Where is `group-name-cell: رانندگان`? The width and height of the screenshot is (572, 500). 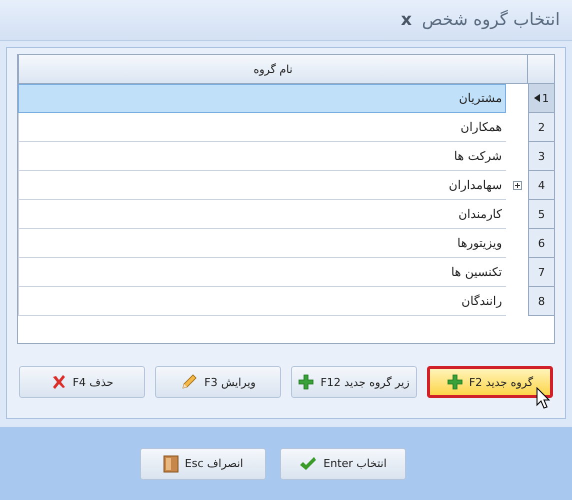
group-name-cell: رانندگان is located at coordinates (262, 301).